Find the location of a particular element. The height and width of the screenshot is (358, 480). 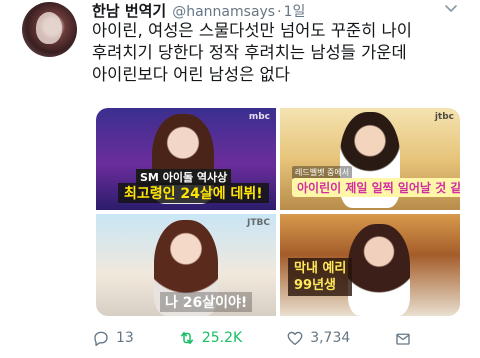

tweet-text-line: 후려치기 당한다 정작 후려치는 남성들 가운데 is located at coordinates (249, 52).